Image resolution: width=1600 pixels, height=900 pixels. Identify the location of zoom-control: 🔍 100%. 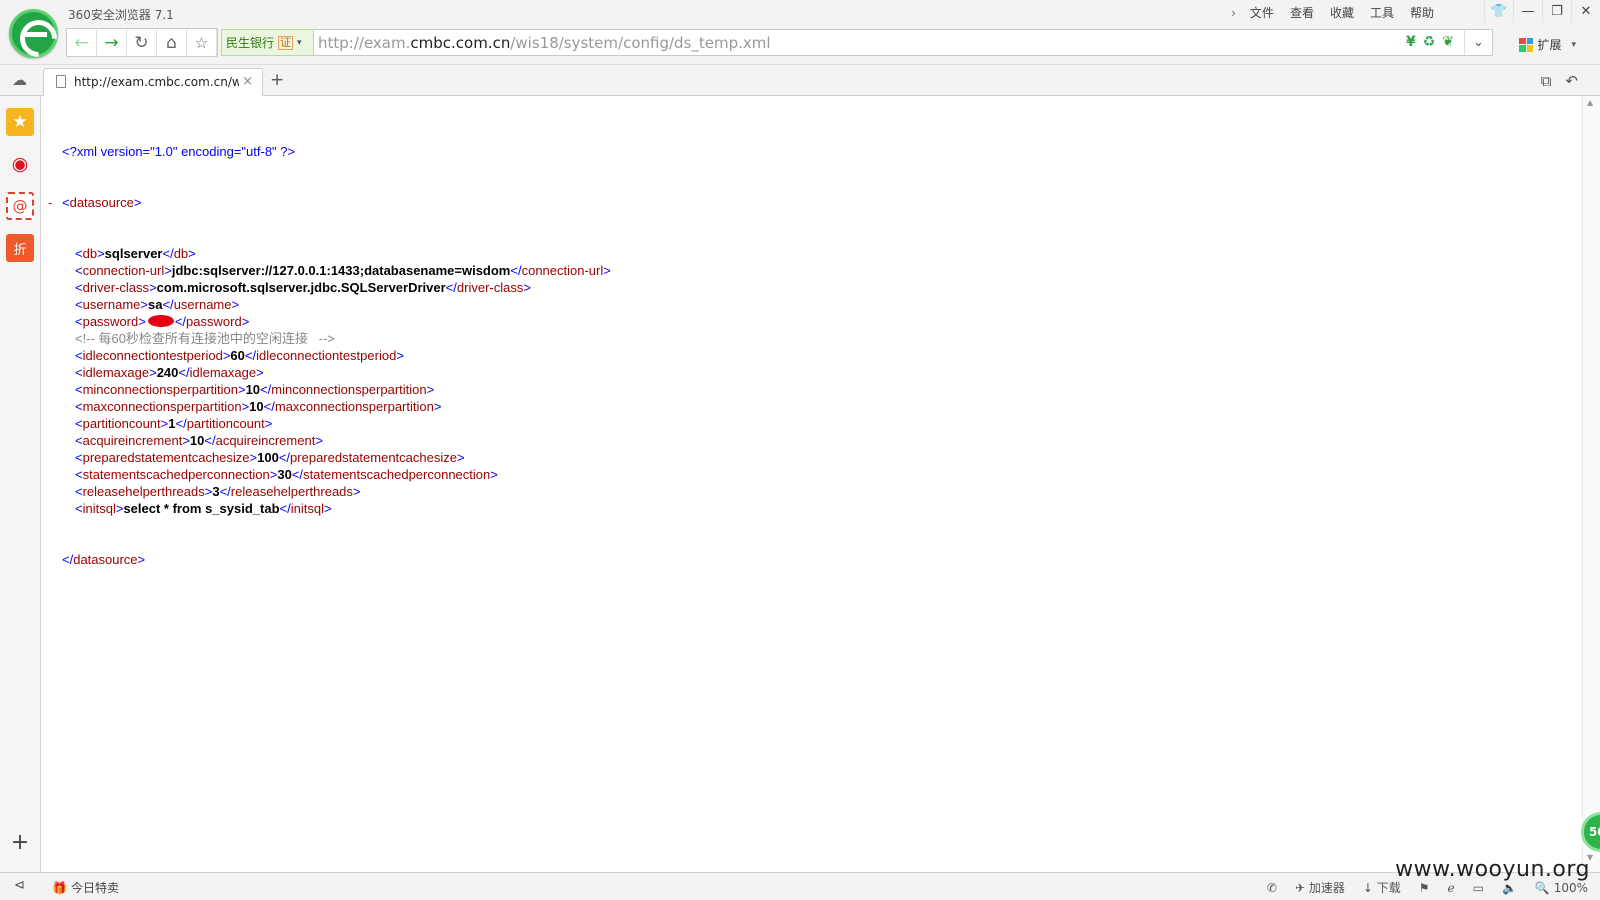
(1561, 888).